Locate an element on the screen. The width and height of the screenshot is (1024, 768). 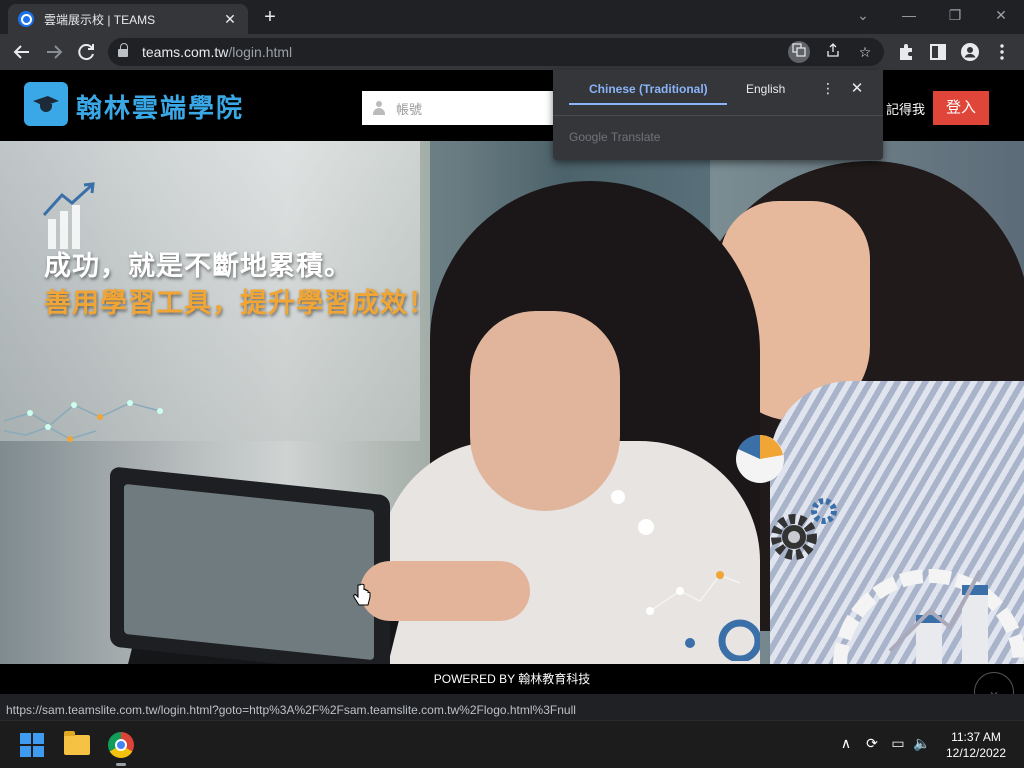
hand-cursor-icon is located at coordinates (362, 594).